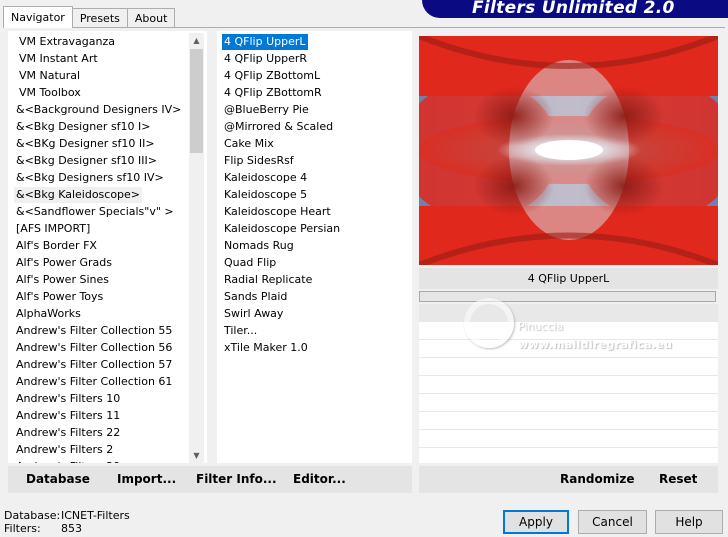 This screenshot has height=537, width=728. Describe the element at coordinates (196, 40) in the screenshot. I see `chevron-up-icon: ▲` at that location.